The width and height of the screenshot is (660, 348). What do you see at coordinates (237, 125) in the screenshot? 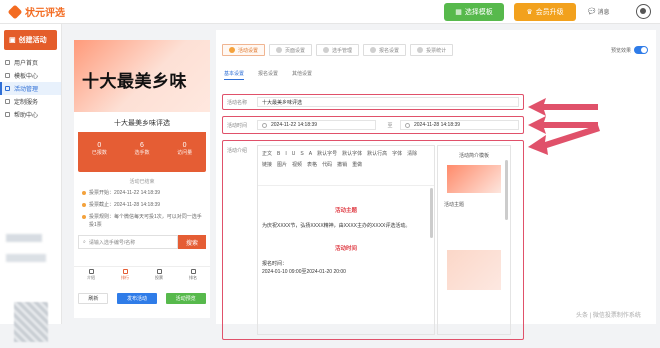
I see `field-label: 活动时间` at bounding box center [237, 125].